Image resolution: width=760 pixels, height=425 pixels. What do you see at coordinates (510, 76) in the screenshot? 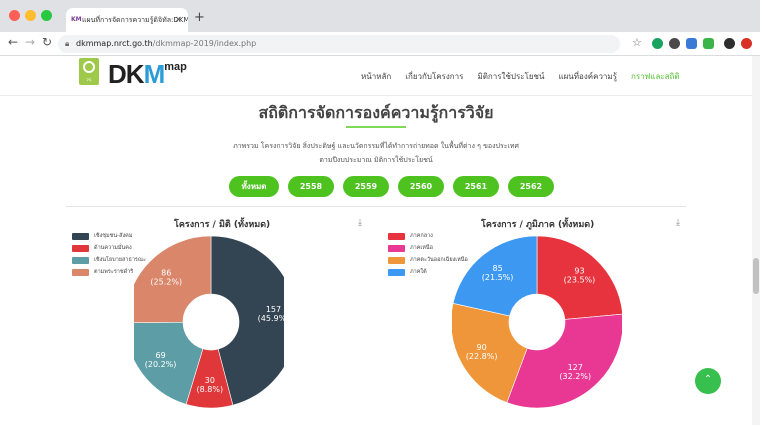
I see `menu-item-usage-dimension: มิติการใช้ประโยชน์` at bounding box center [510, 76].